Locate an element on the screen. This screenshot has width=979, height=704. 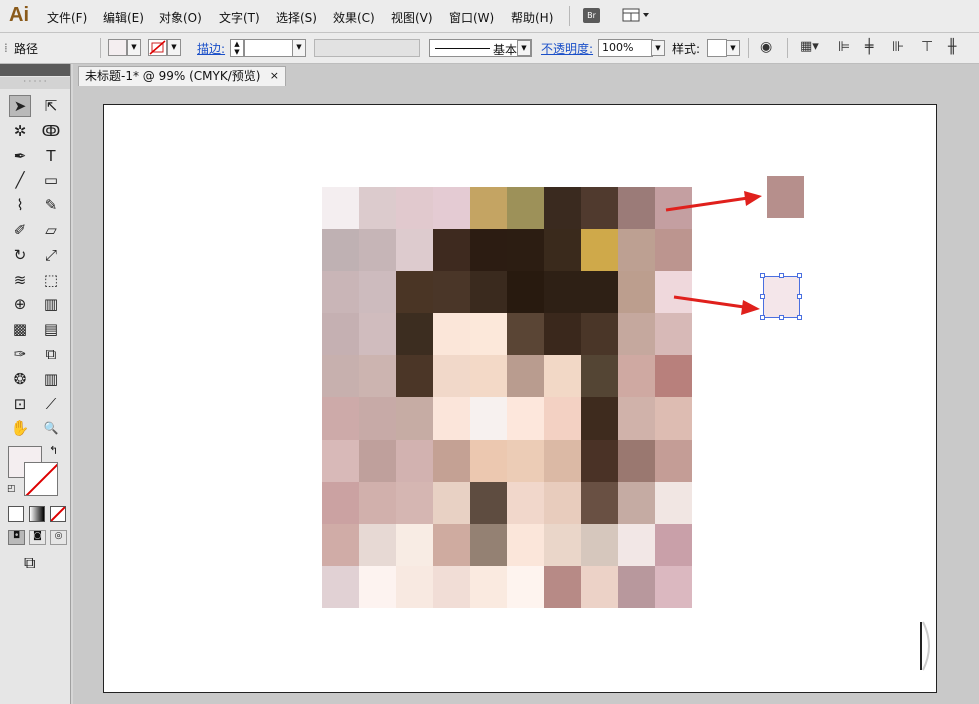
page-curl-icon is located at coordinates (926, 646).